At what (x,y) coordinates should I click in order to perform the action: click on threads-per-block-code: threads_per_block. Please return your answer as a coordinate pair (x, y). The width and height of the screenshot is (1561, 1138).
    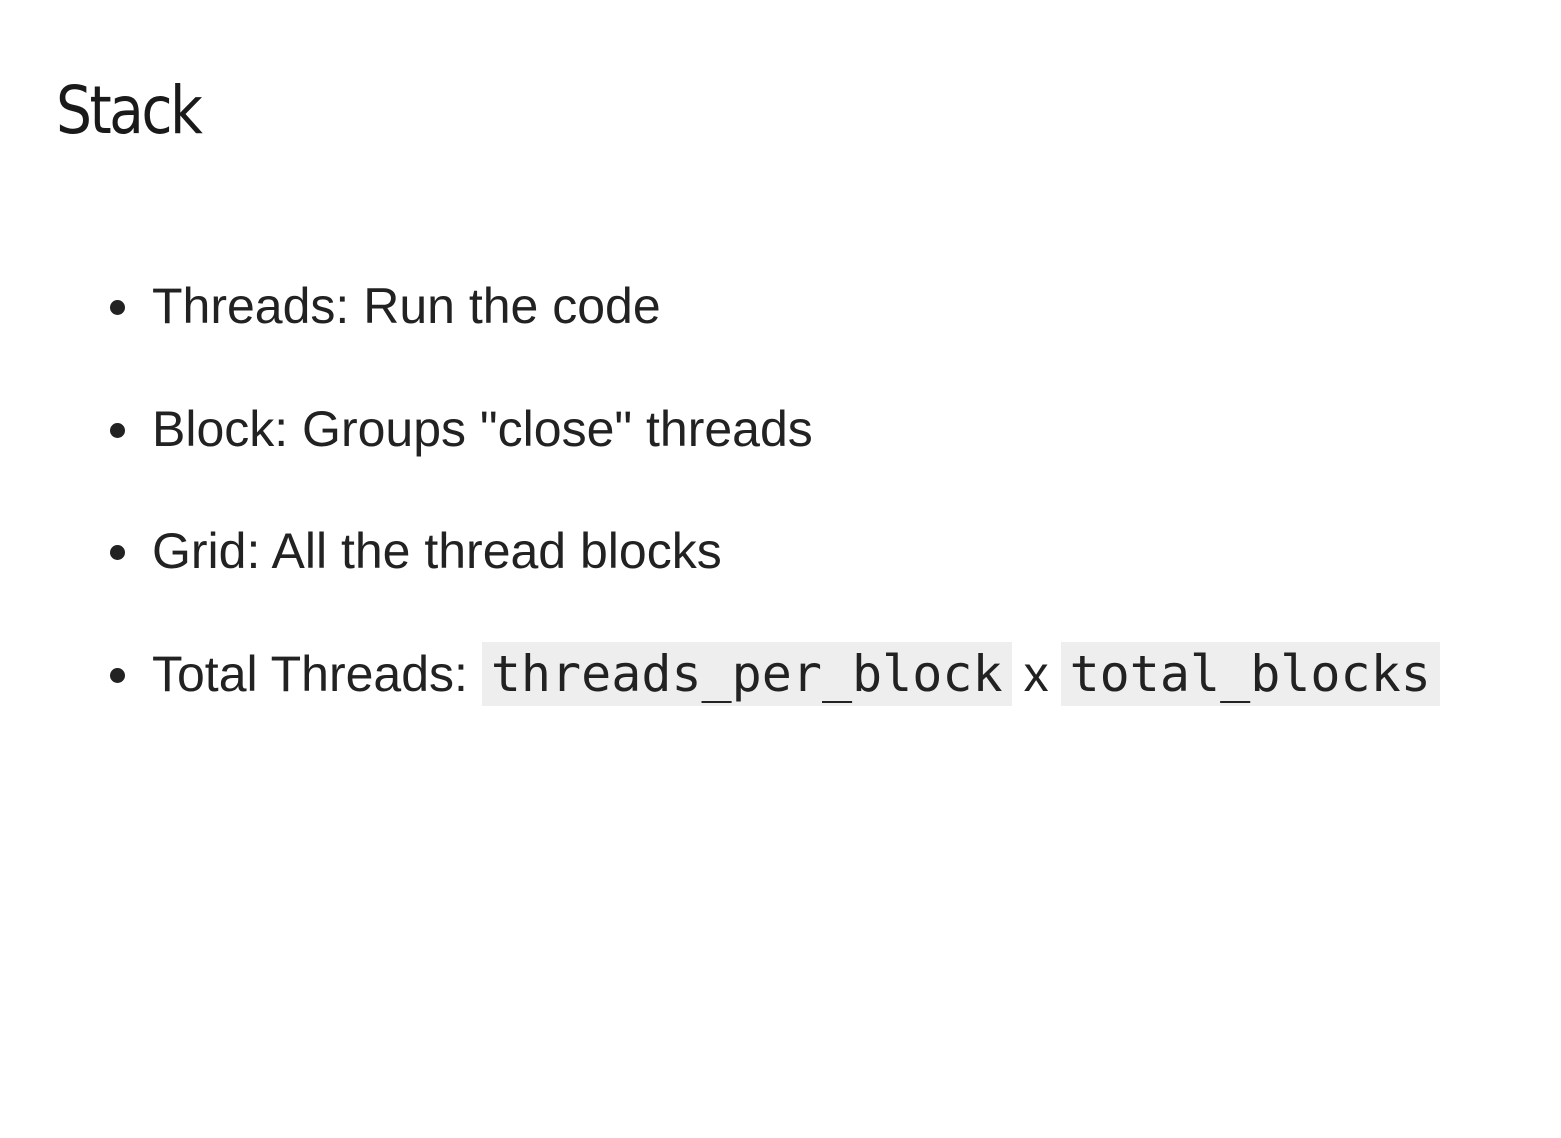
    Looking at the image, I should click on (746, 673).